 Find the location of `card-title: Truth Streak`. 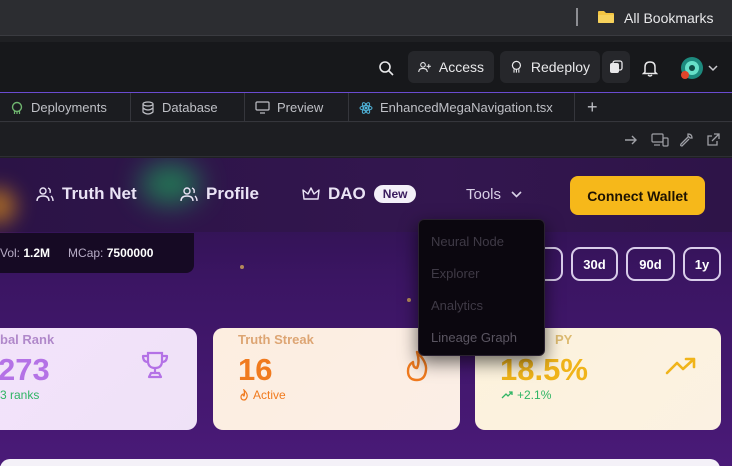

card-title: Truth Streak is located at coordinates (276, 339).